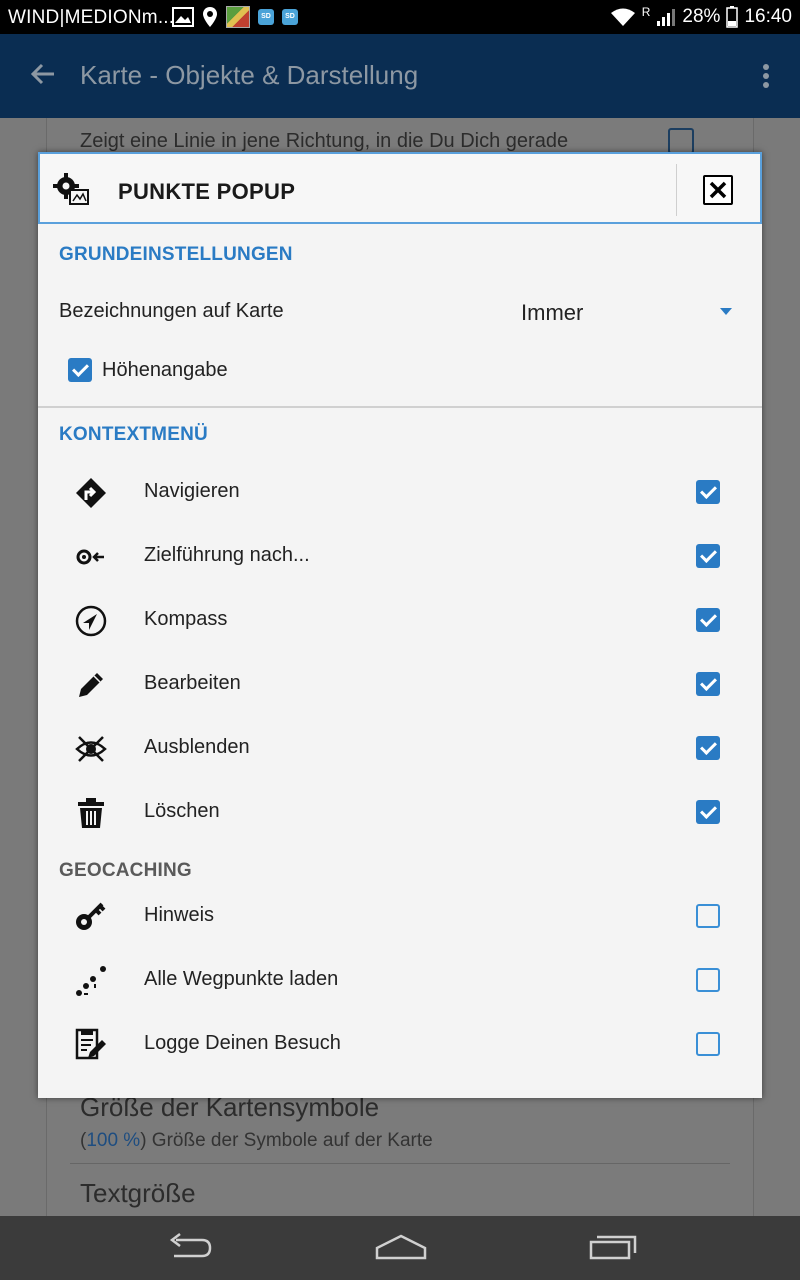  I want to click on labels-on-map-dropdown: Immer, so click(552, 313).